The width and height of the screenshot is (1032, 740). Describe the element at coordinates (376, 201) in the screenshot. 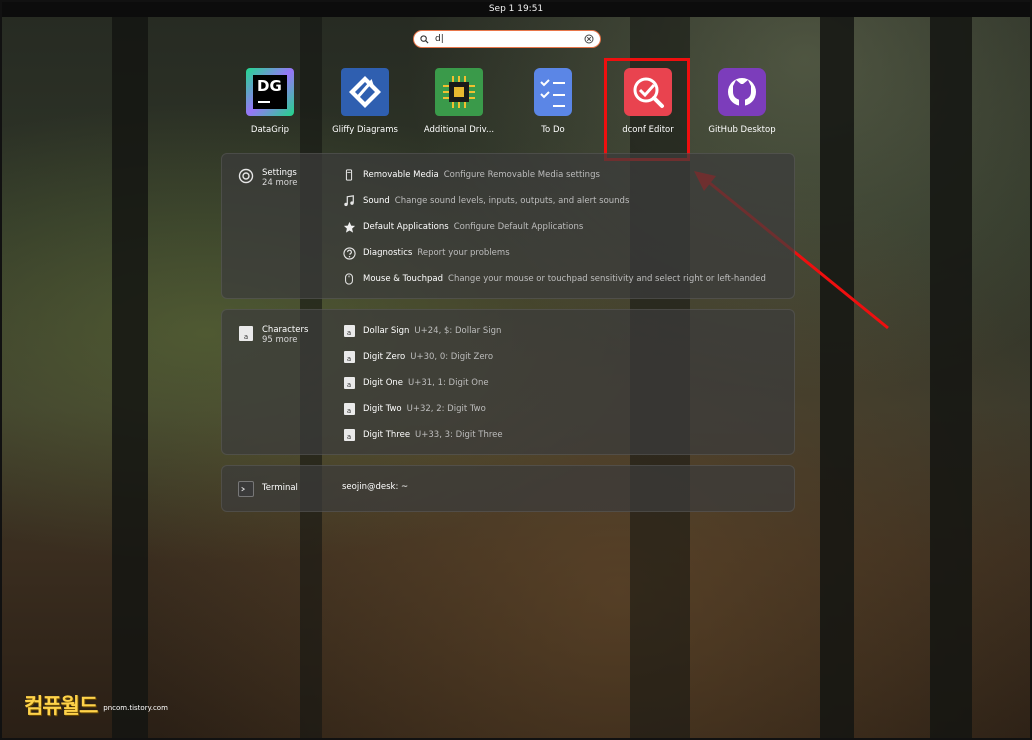

I see `result-title: Sound` at that location.